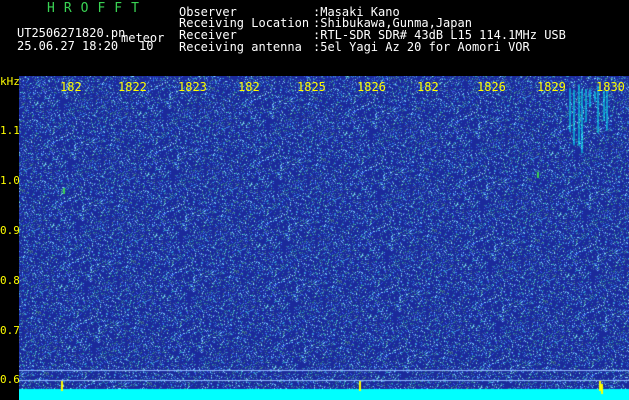 This screenshot has width=629, height=400. What do you see at coordinates (97, 8) in the screenshot?
I see `app-title: HROFFT` at bounding box center [97, 8].